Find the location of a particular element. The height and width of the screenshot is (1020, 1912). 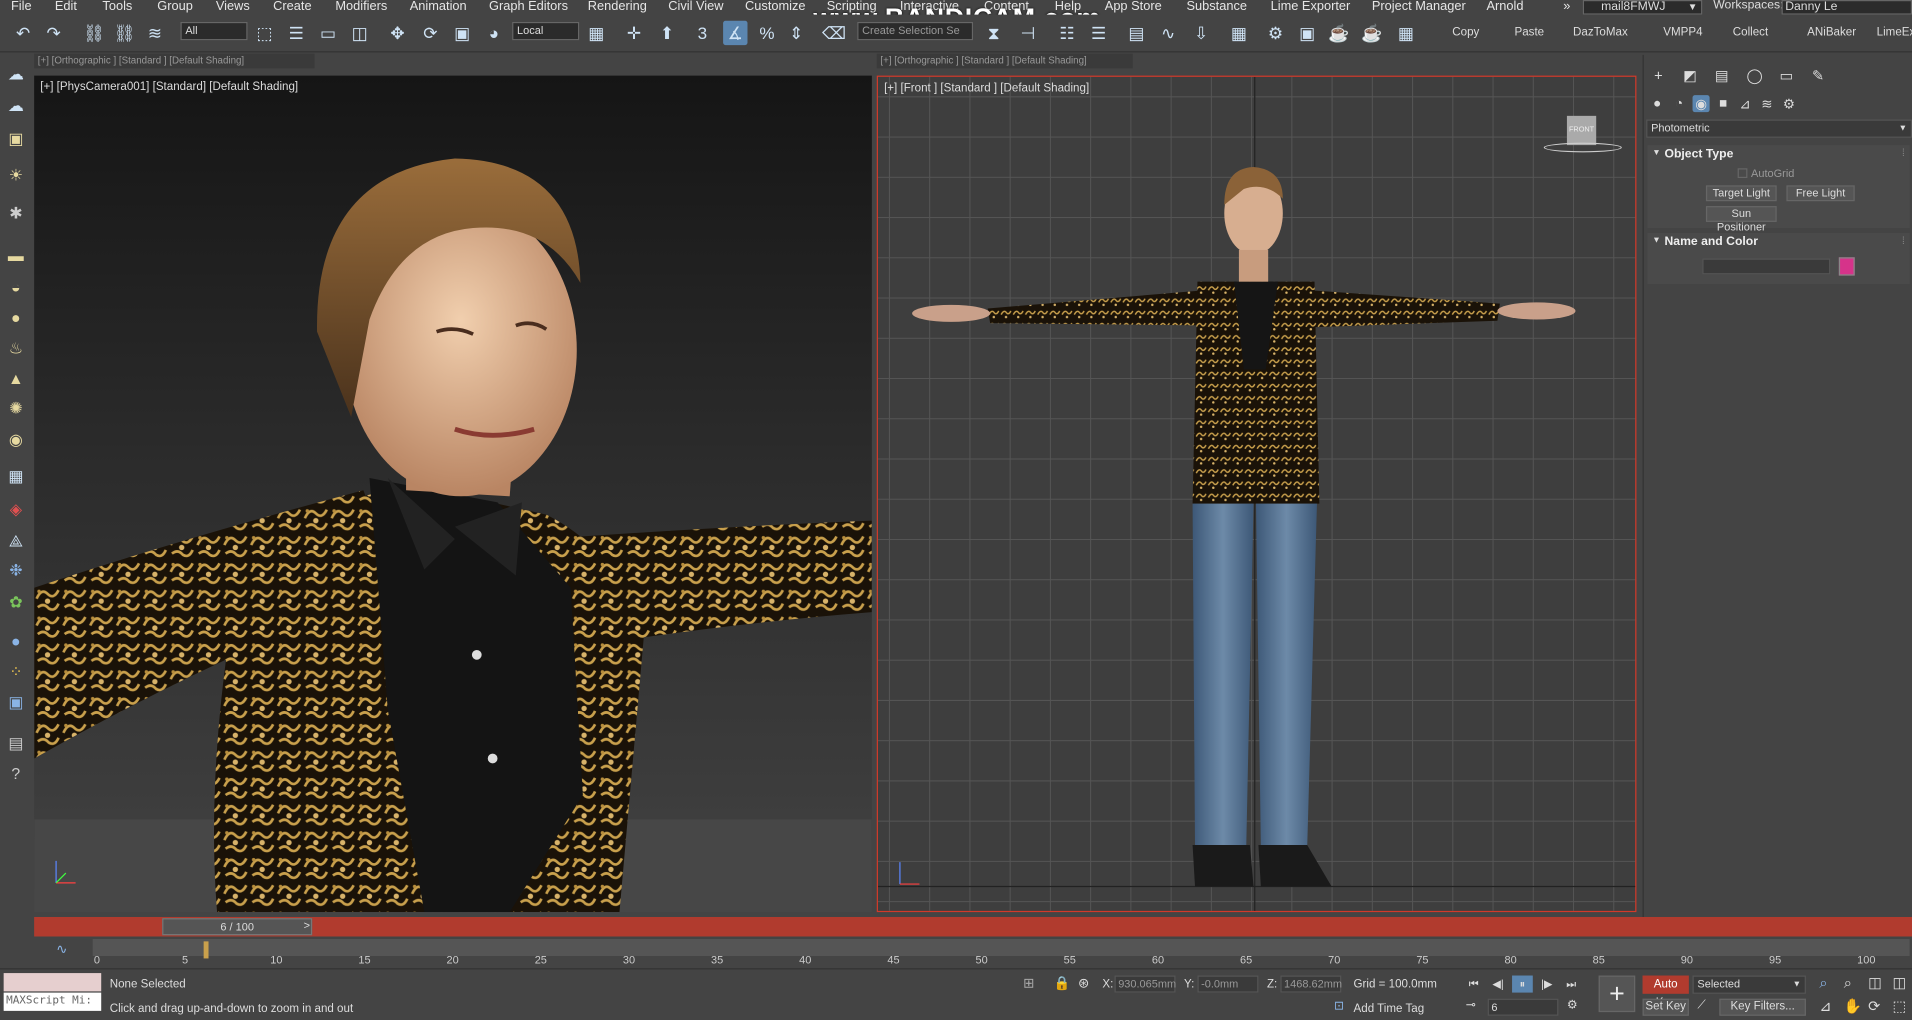

bind-spacewarp-icon: ≋ is located at coordinates (155, 33).